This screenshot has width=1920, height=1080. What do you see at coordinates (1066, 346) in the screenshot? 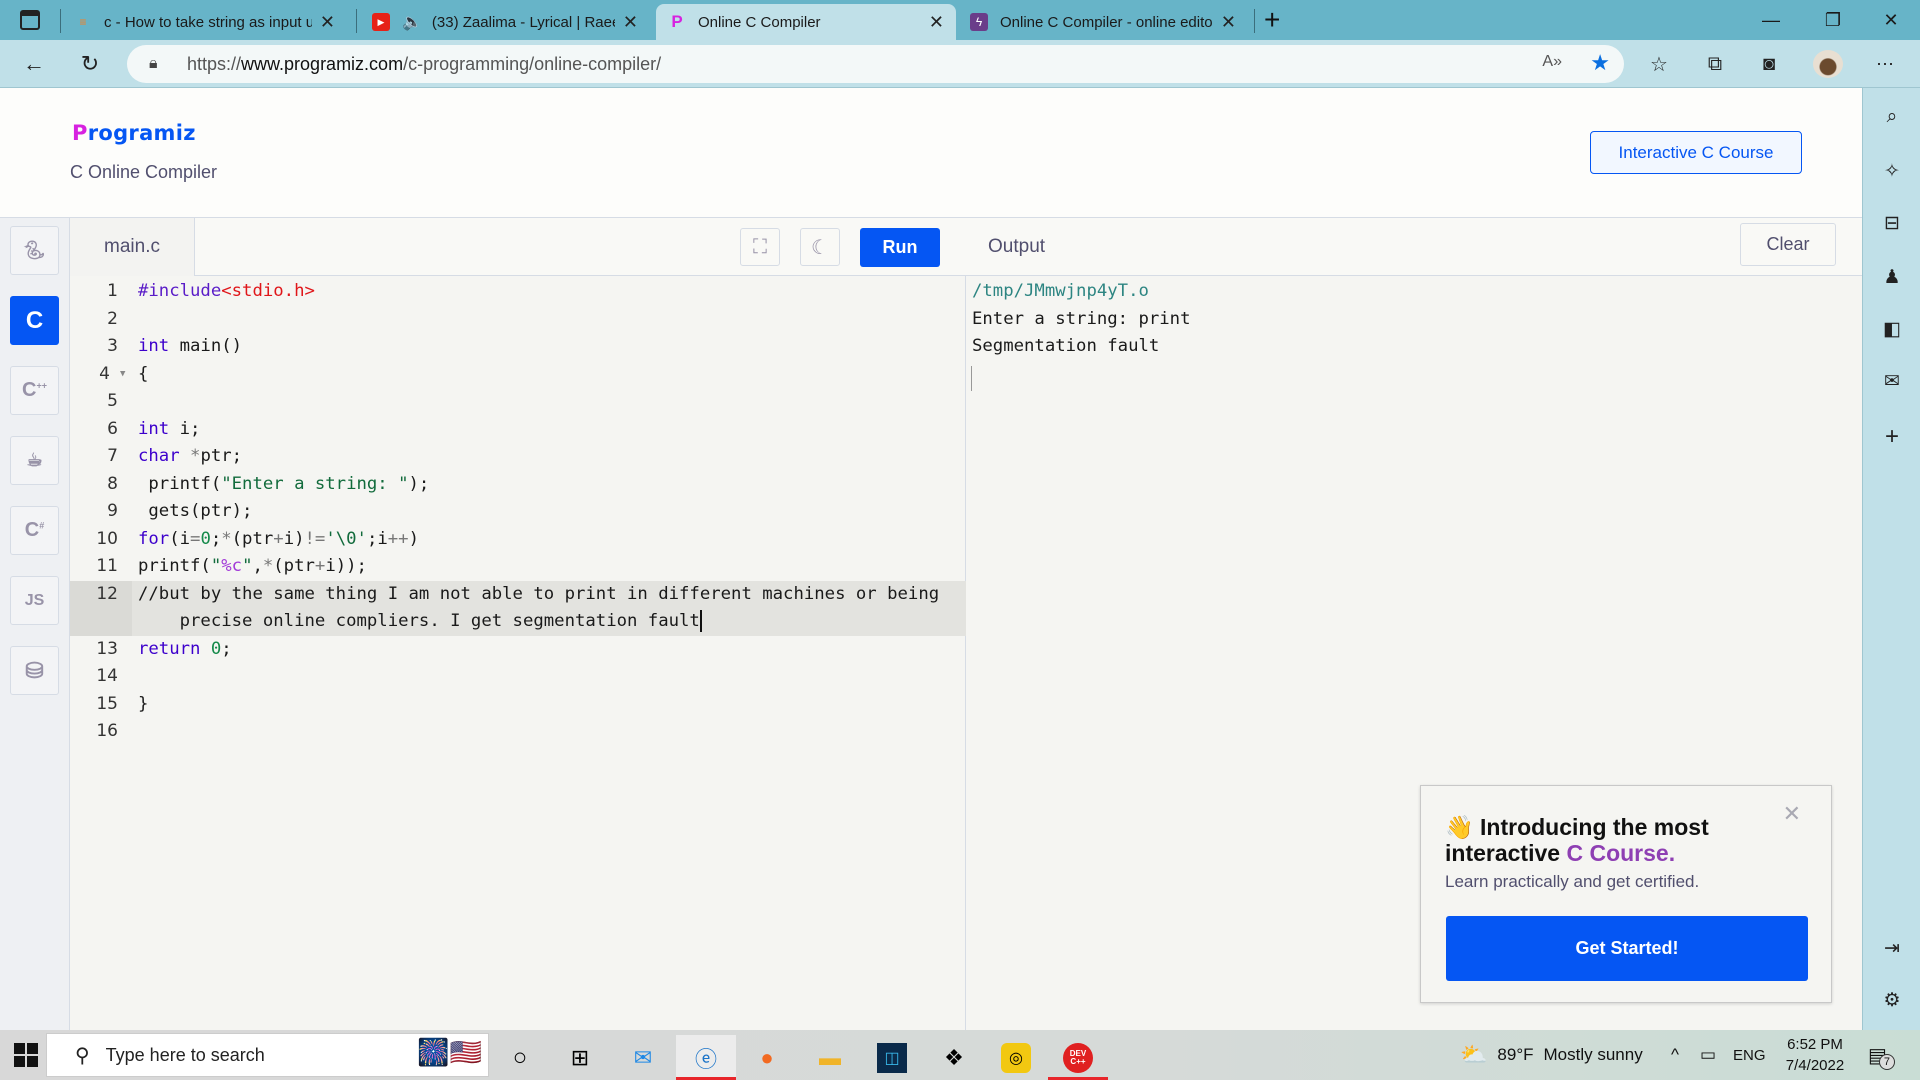
I see `output-line: Segmentation fault` at bounding box center [1066, 346].